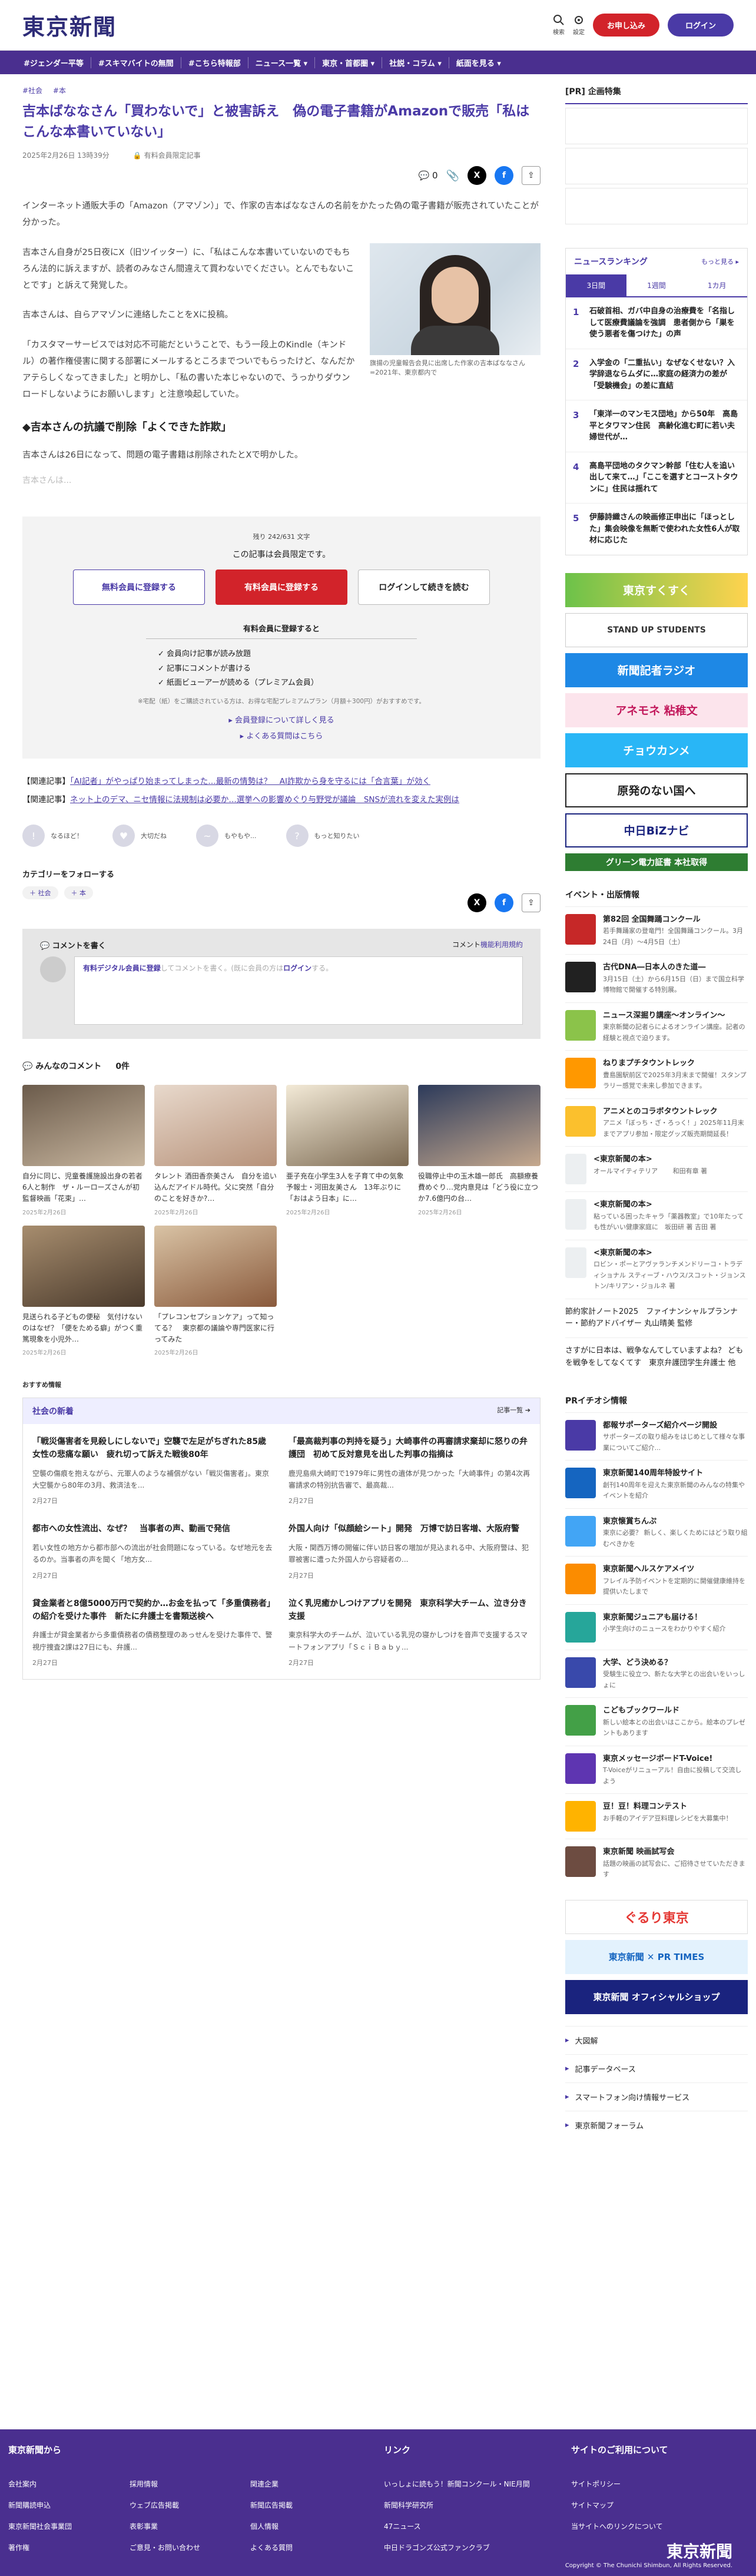 The width and height of the screenshot is (756, 2576). I want to click on nav-item: #こちら特報部, so click(214, 62).